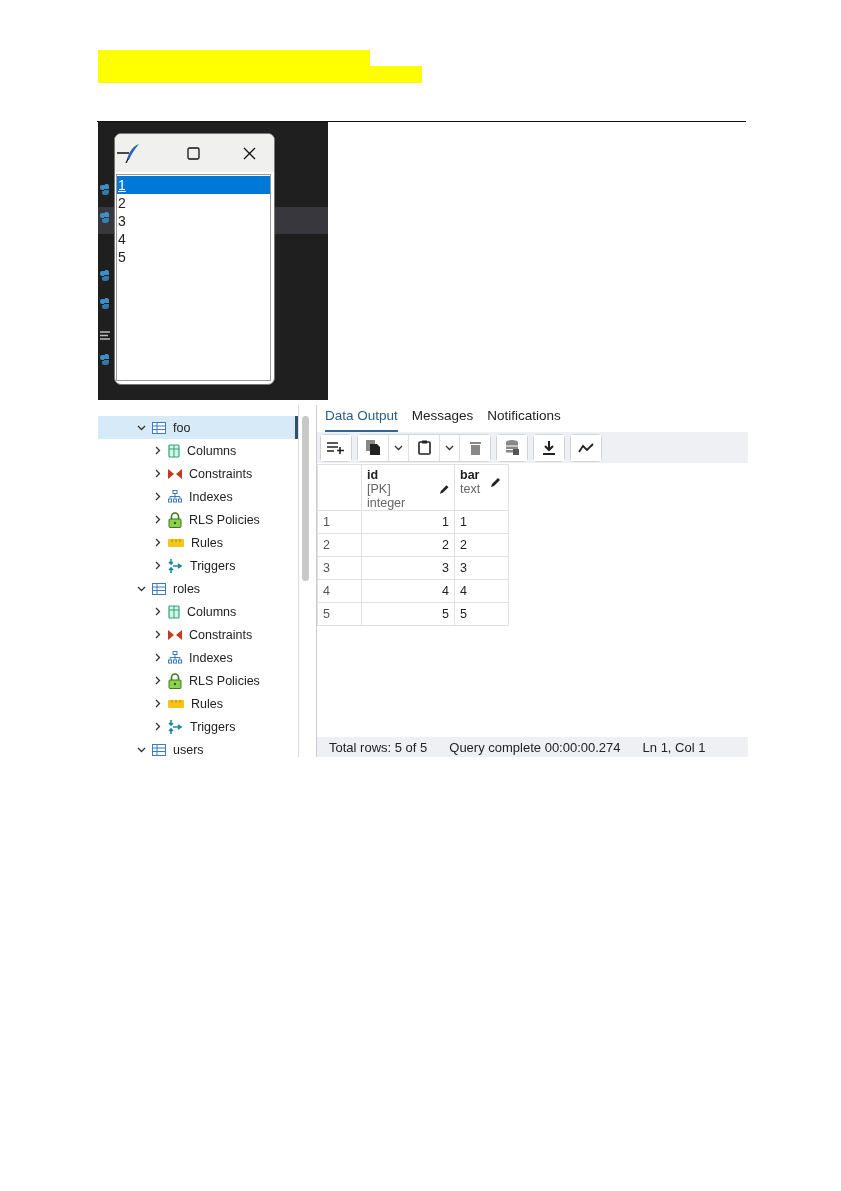 The width and height of the screenshot is (841, 1191). What do you see at coordinates (470, 489) in the screenshot?
I see `column-type: text` at bounding box center [470, 489].